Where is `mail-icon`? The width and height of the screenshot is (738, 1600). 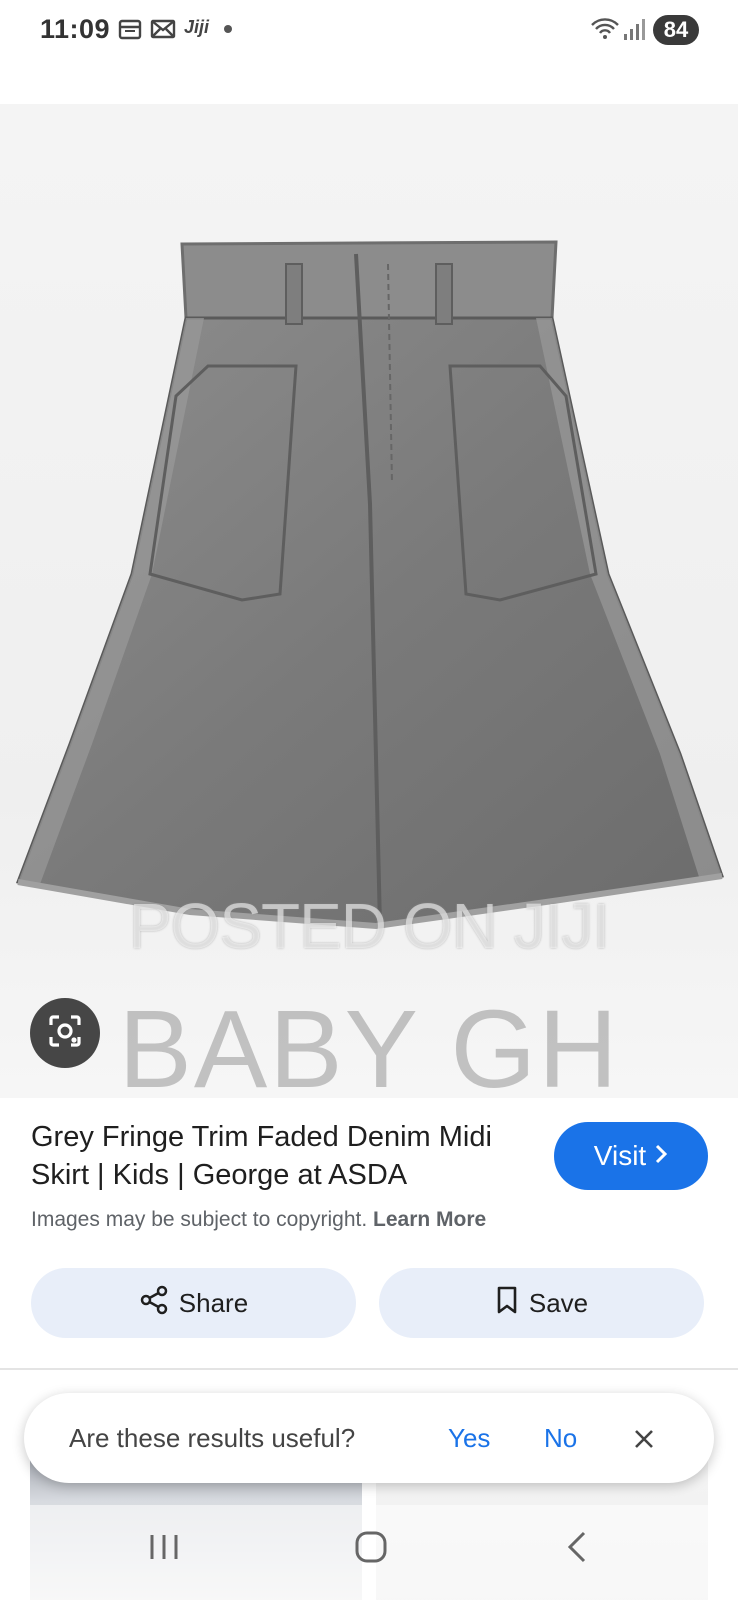 mail-icon is located at coordinates (163, 31).